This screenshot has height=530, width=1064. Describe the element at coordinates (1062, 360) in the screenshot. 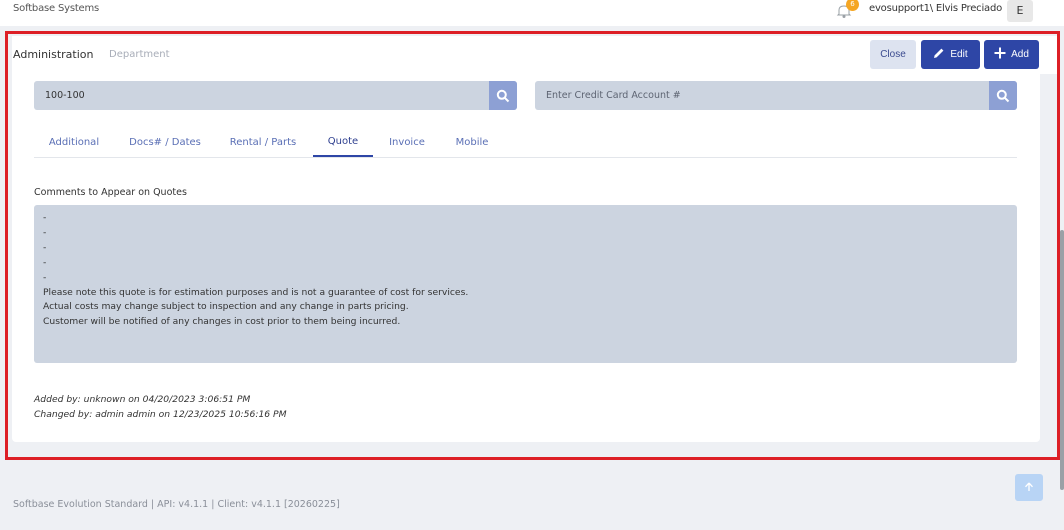

I see `page-scrollbar` at that location.